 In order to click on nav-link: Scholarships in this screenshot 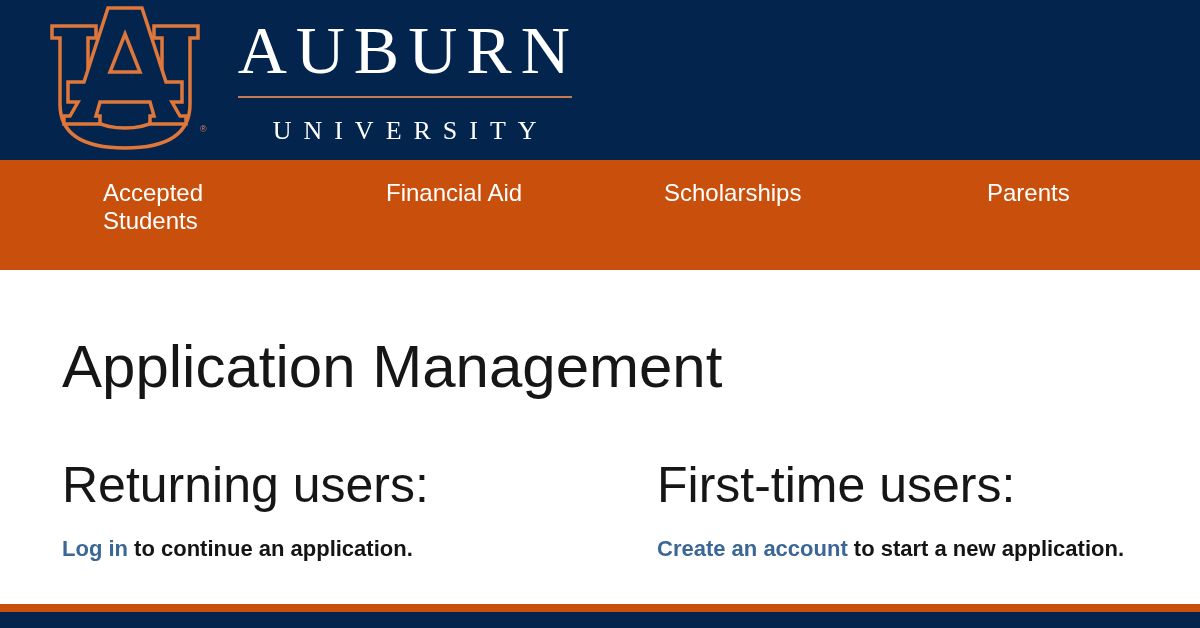, I will do `click(733, 193)`.